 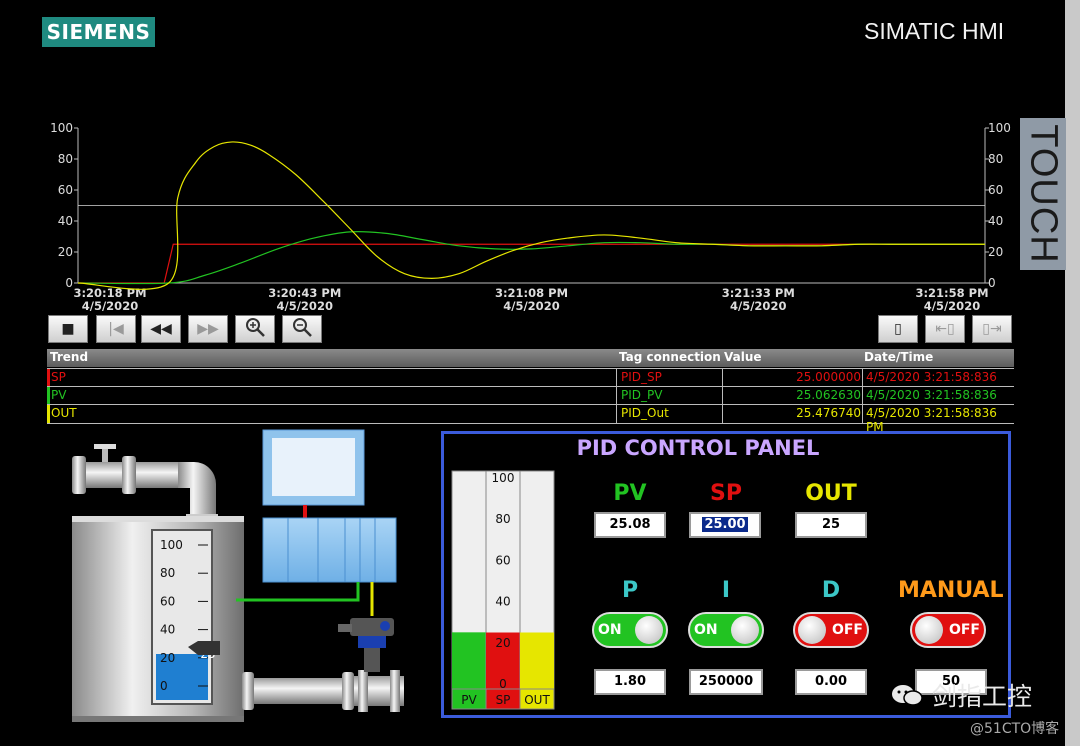 What do you see at coordinates (329, 550) in the screenshot?
I see `plc-rack` at bounding box center [329, 550].